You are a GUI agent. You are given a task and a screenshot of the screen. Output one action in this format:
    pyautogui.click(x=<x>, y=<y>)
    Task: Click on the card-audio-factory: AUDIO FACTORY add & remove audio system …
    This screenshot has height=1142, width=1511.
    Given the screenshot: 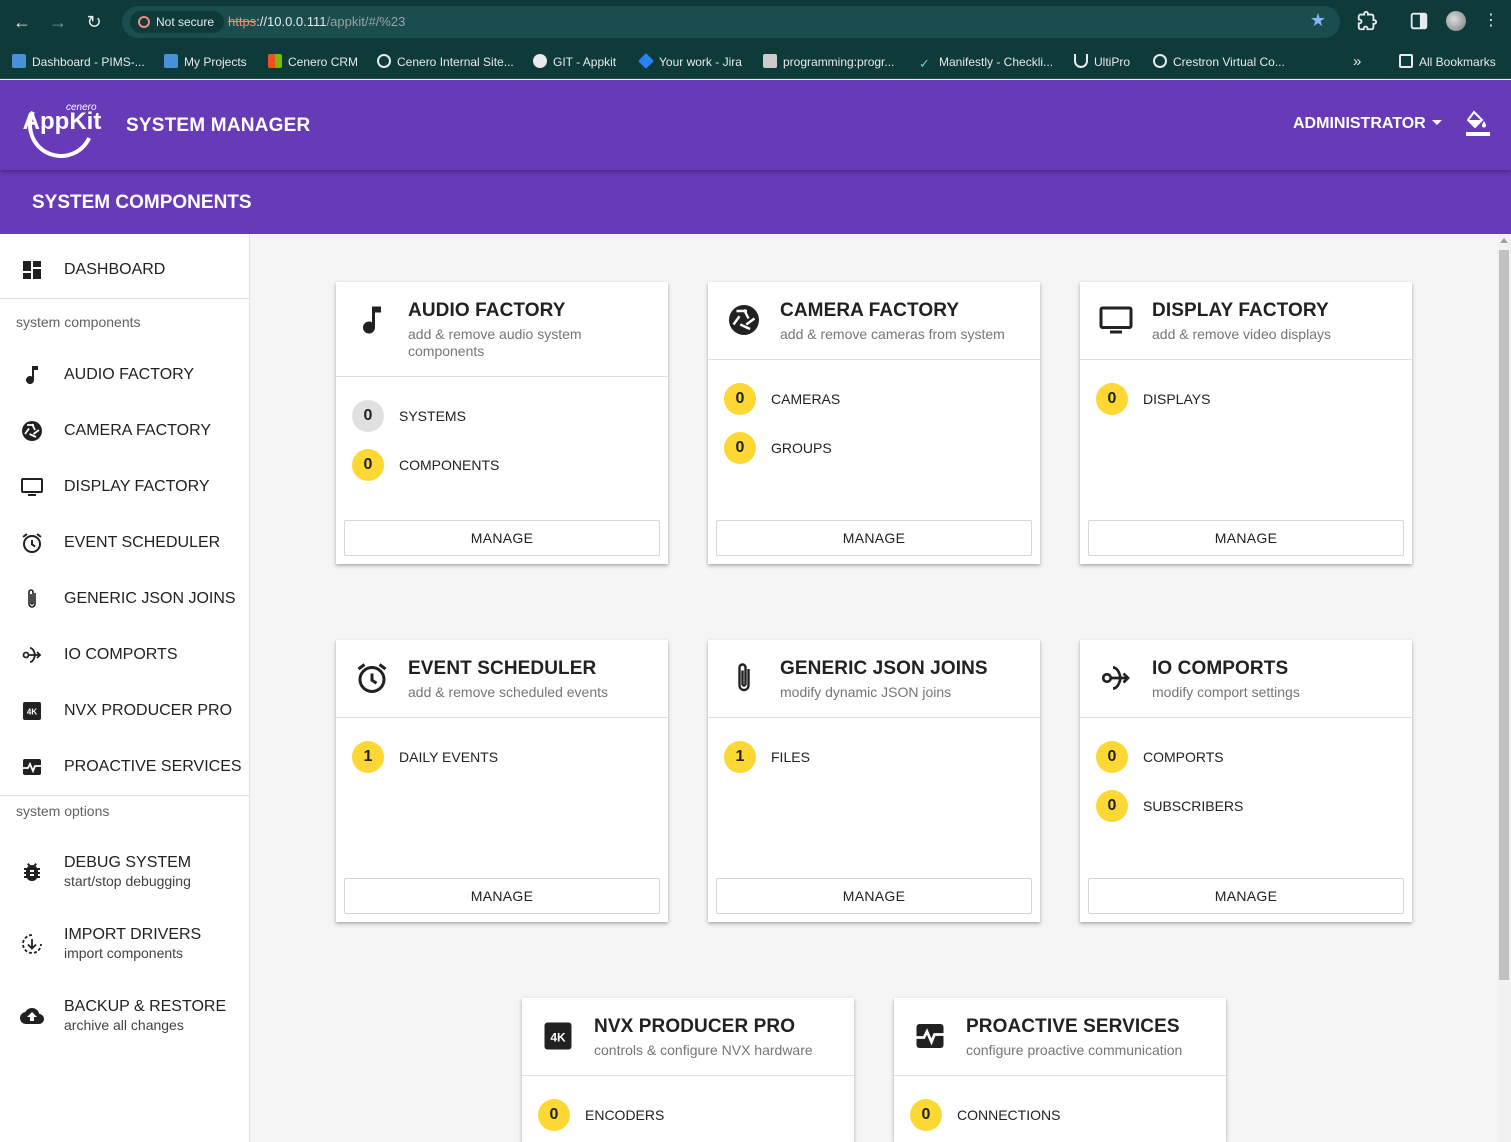 What is the action you would take?
    pyautogui.click(x=502, y=423)
    